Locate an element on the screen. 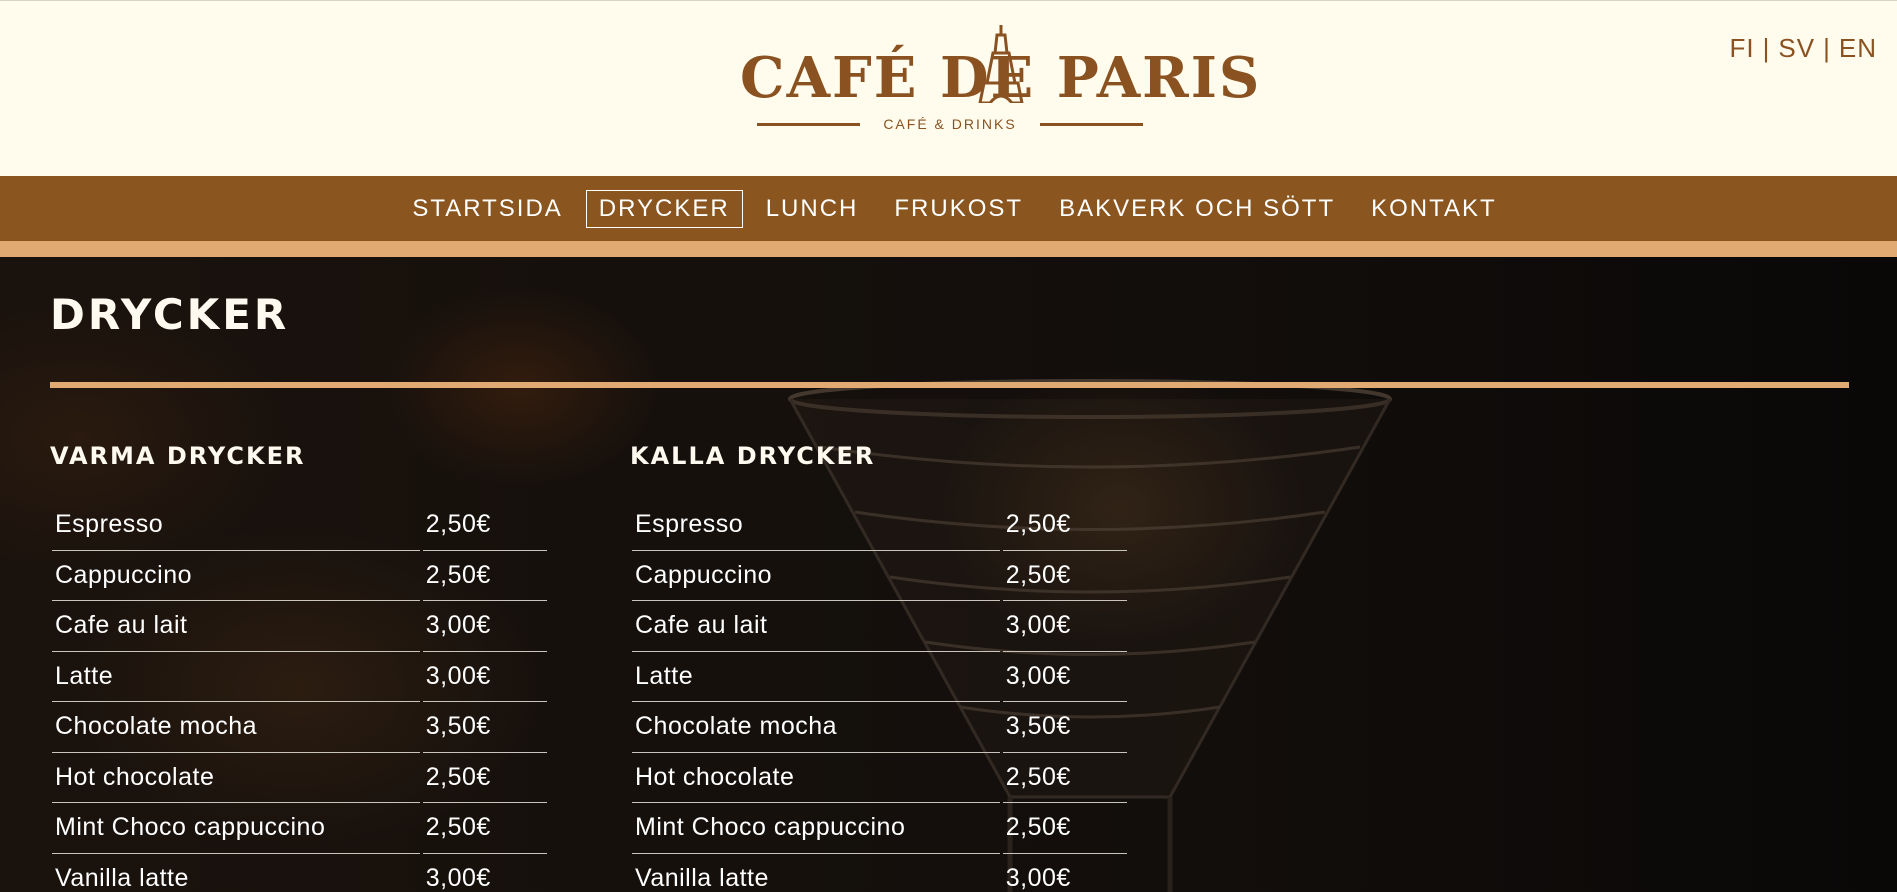 The width and height of the screenshot is (1897, 892). language-switcher: FI | SV | EN is located at coordinates (1803, 48).